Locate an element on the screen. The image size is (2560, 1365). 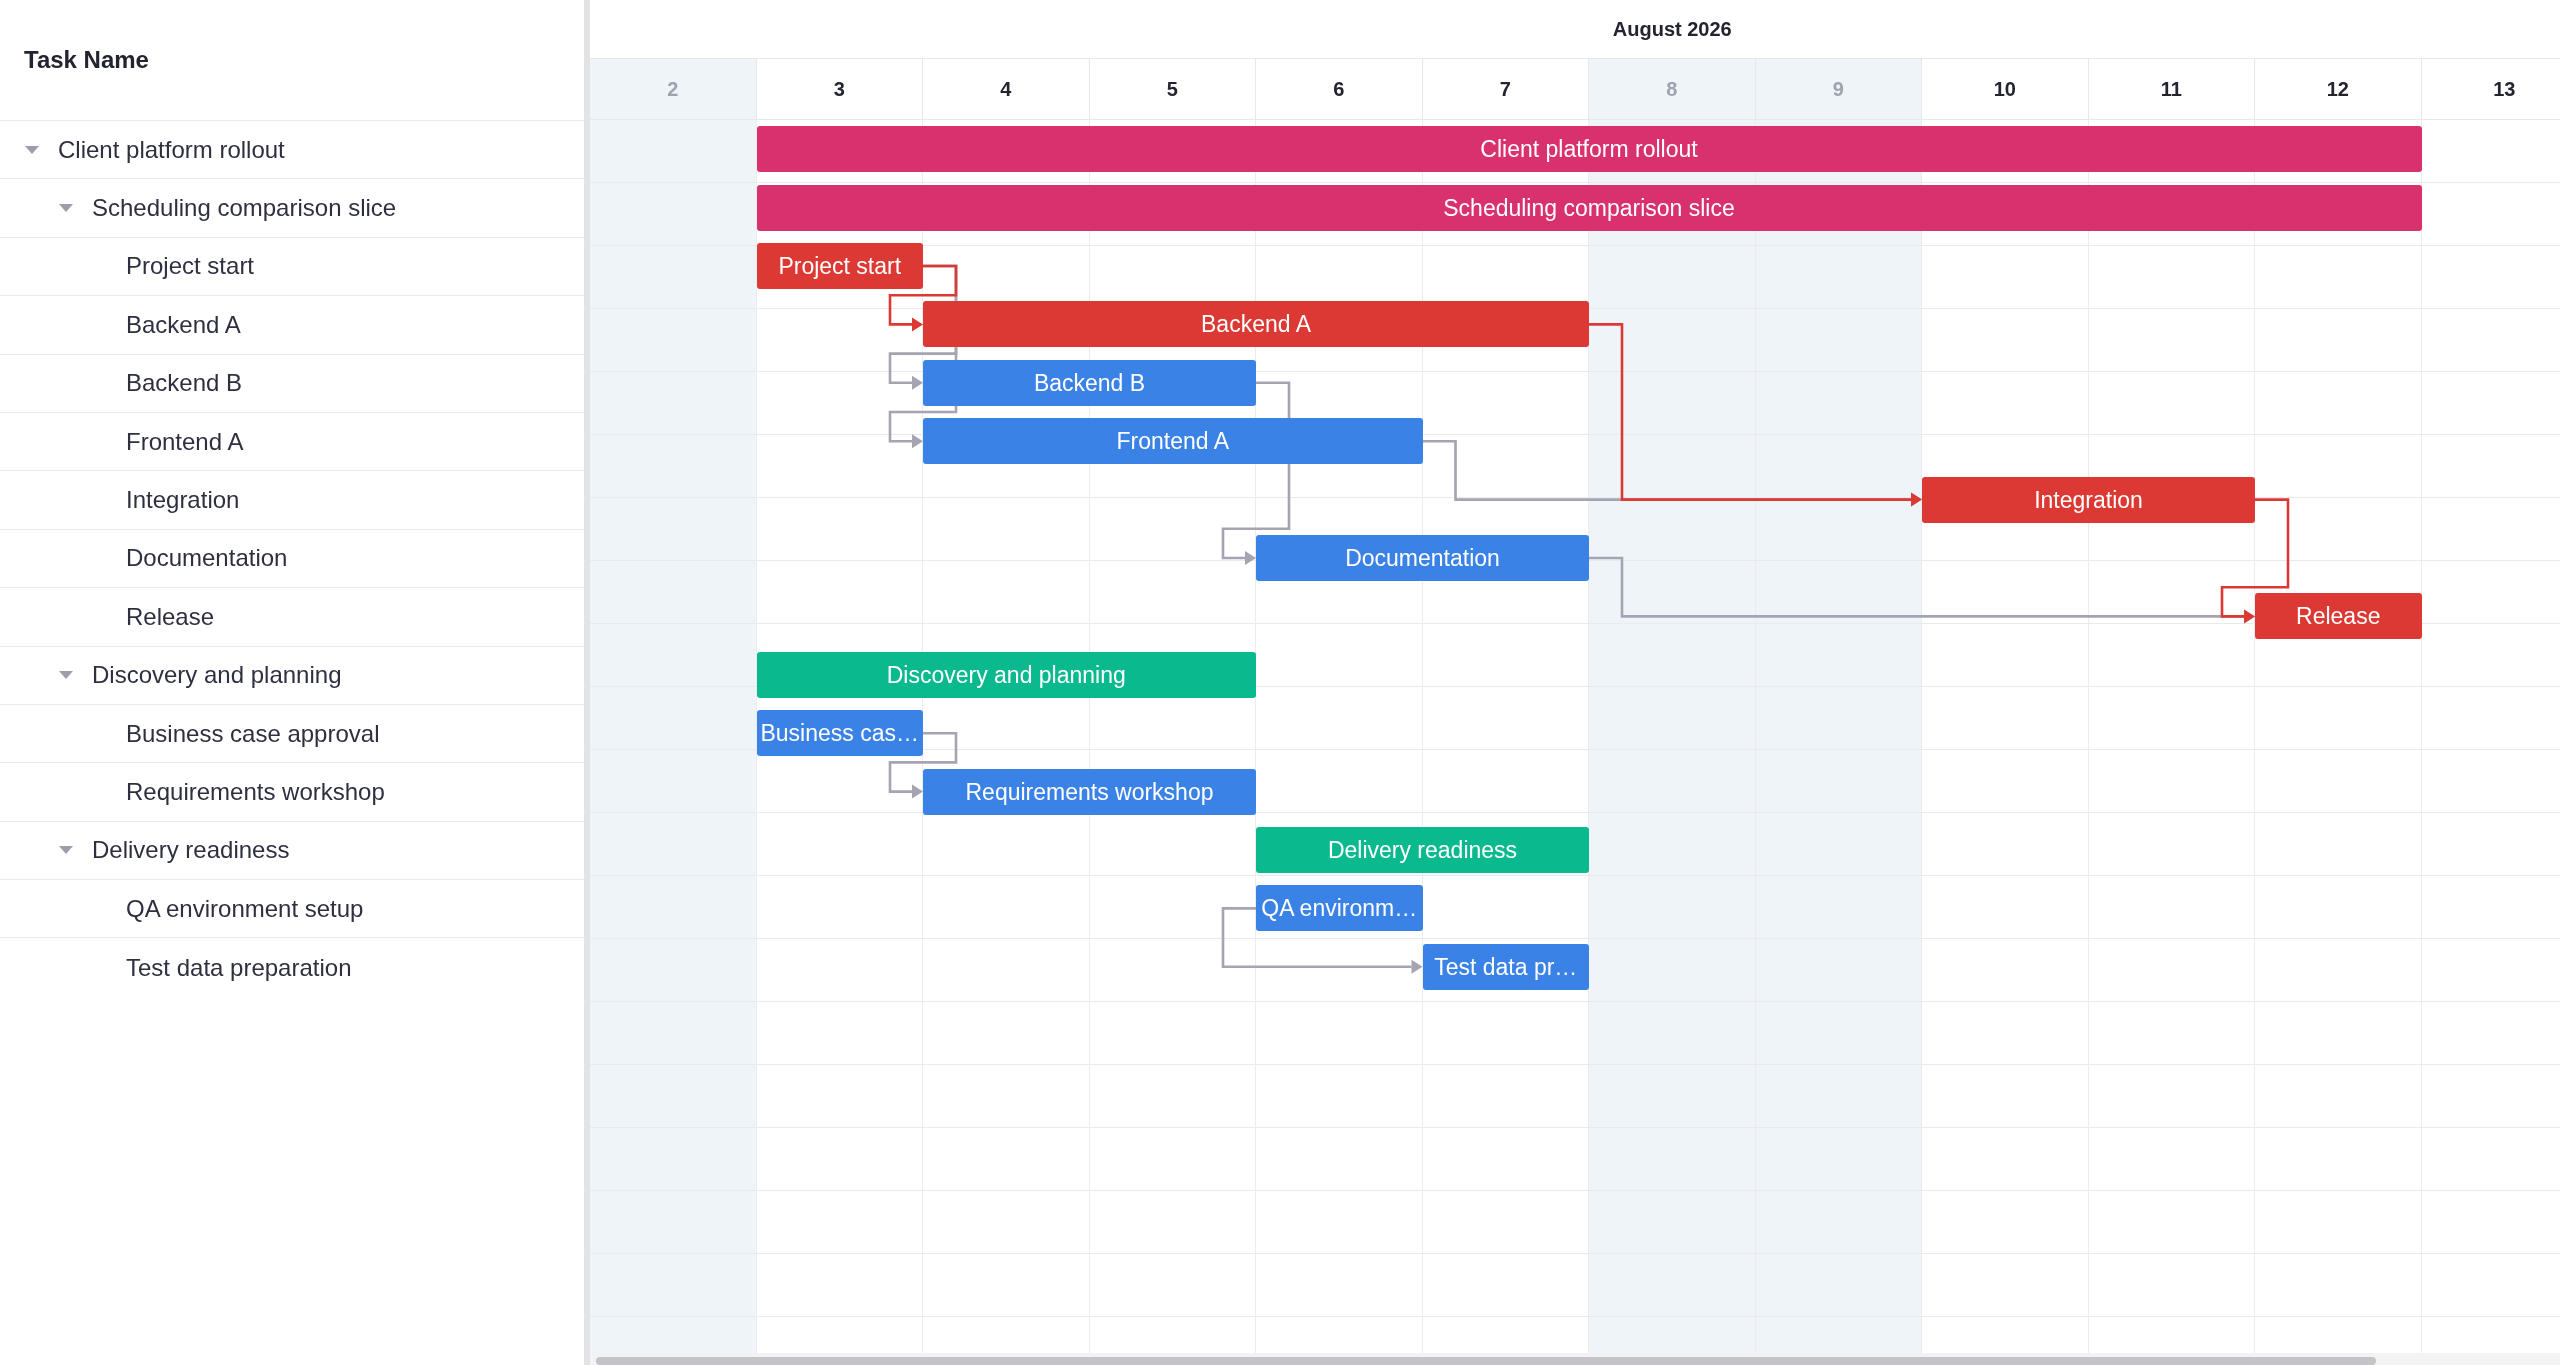
task-name: Backend B is located at coordinates (184, 383).